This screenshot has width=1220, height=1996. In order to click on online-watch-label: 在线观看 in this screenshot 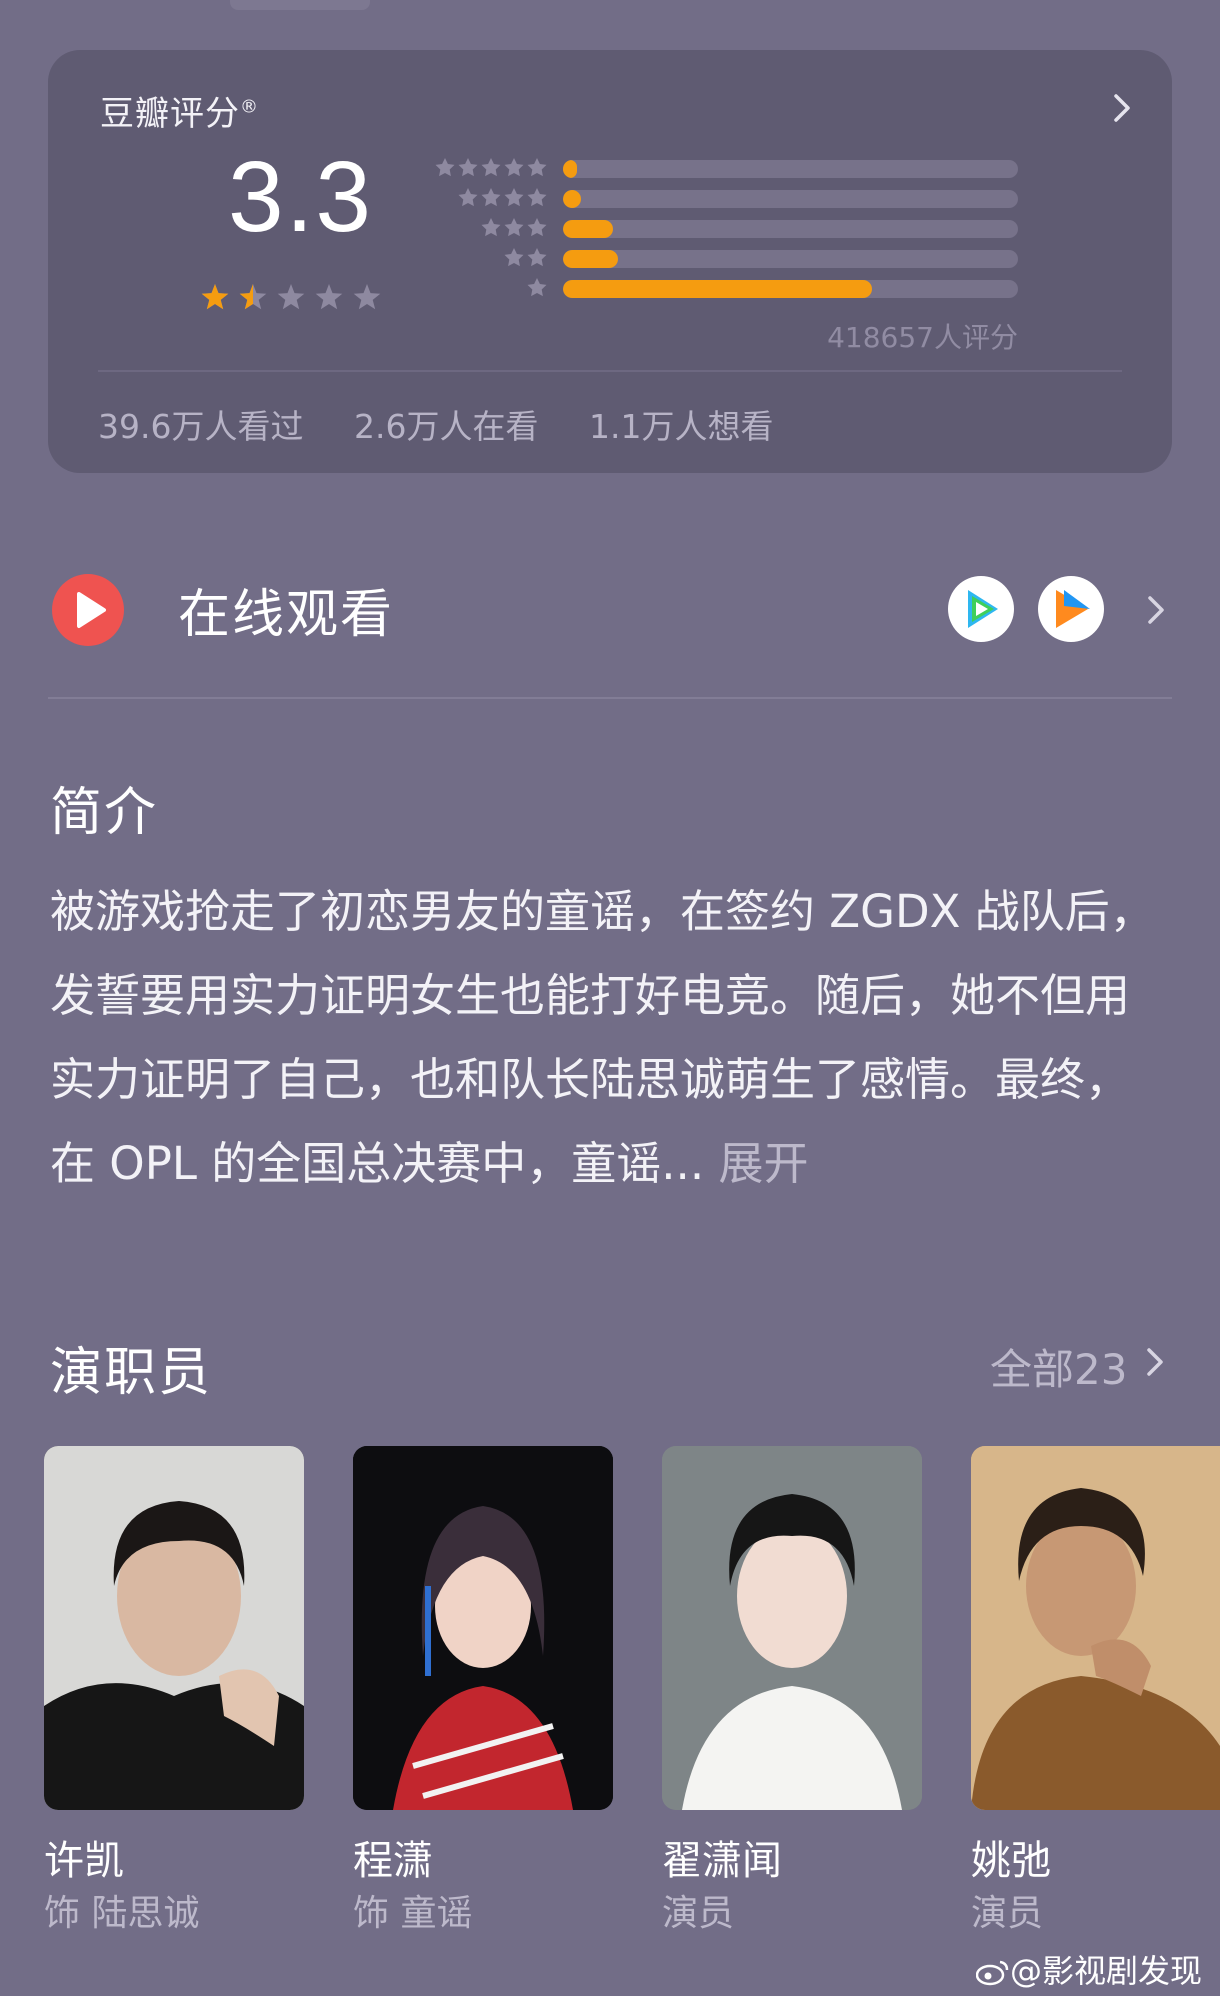, I will do `click(286, 609)`.